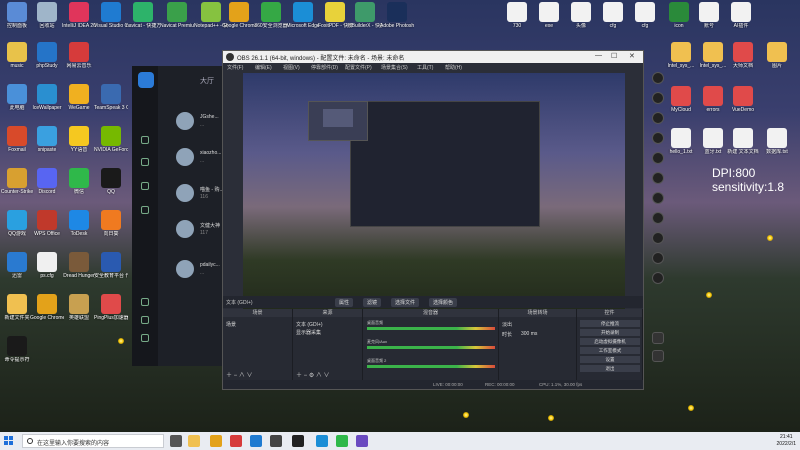 This screenshot has height=450, width=800. Describe the element at coordinates (17, 97) in the screenshot. I see `desktop-icon: 此电脑` at that location.